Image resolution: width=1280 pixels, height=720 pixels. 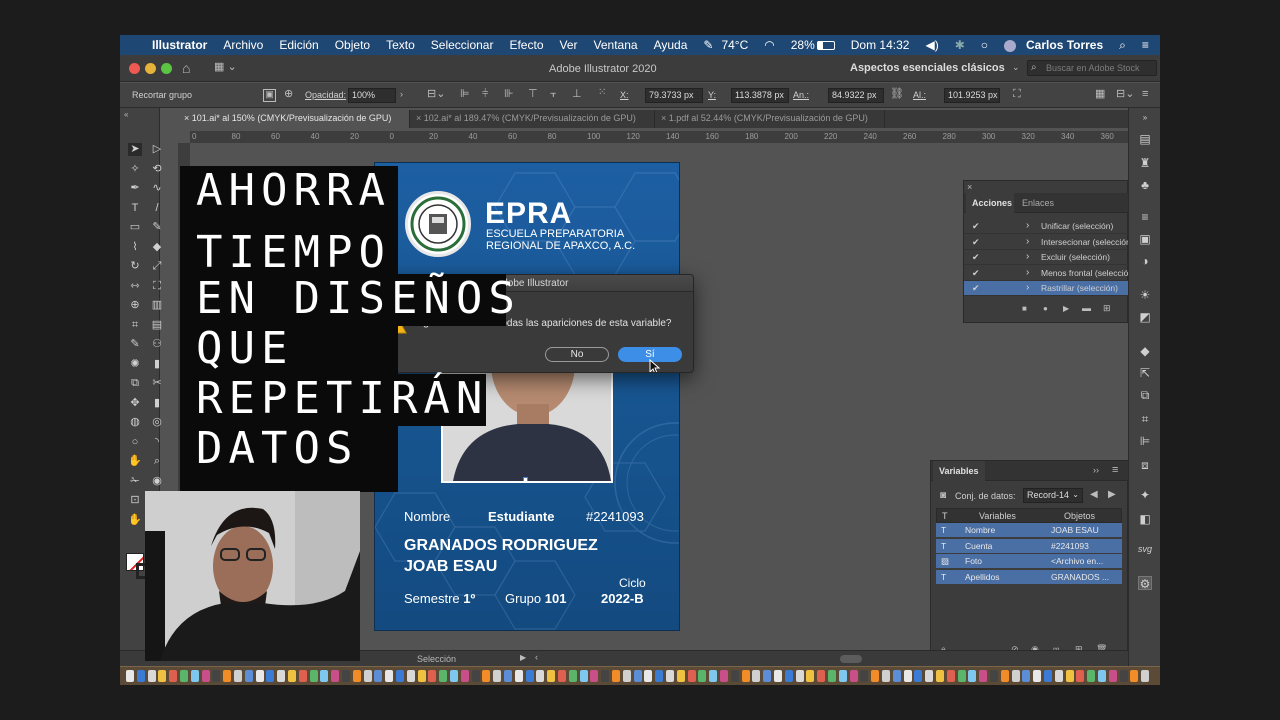 I want to click on align-bottom-icon: ⊥, so click(x=577, y=94).